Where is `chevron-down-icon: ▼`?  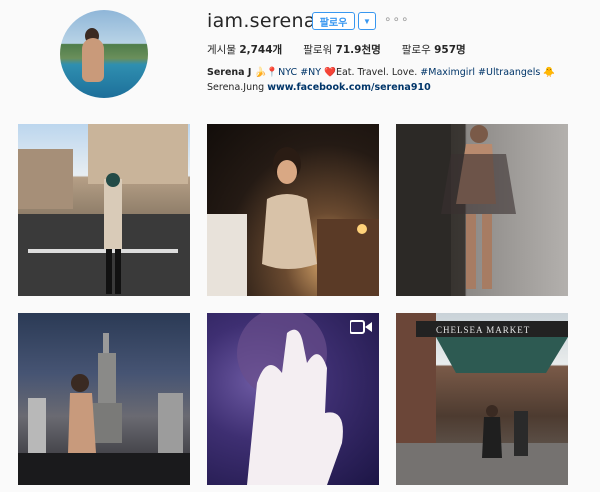
chevron-down-icon: ▼ is located at coordinates (367, 21).